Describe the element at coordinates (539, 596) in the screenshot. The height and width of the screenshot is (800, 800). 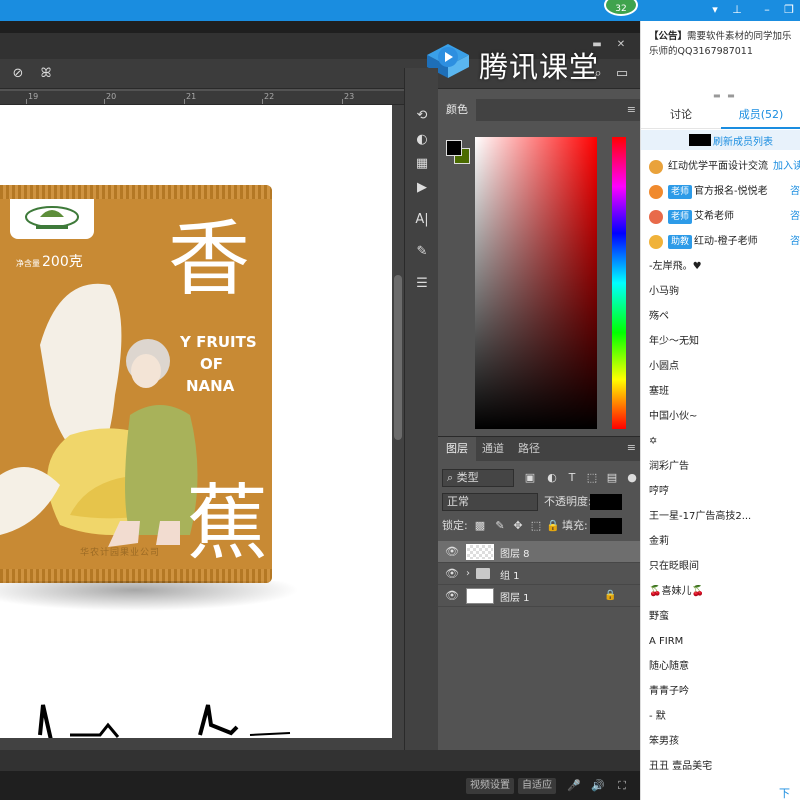
I see `layer-row: 👁 图层 1 🔒` at that location.